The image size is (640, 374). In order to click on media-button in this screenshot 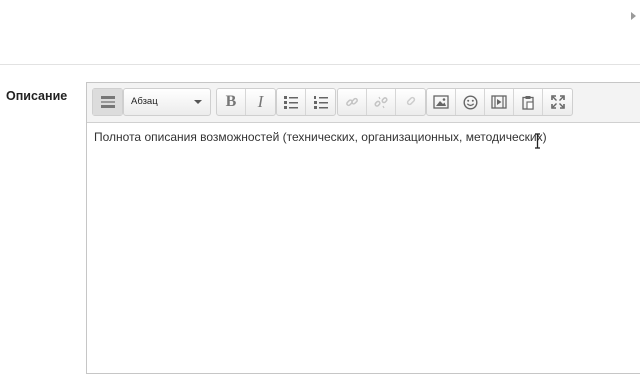, I will do `click(499, 102)`.